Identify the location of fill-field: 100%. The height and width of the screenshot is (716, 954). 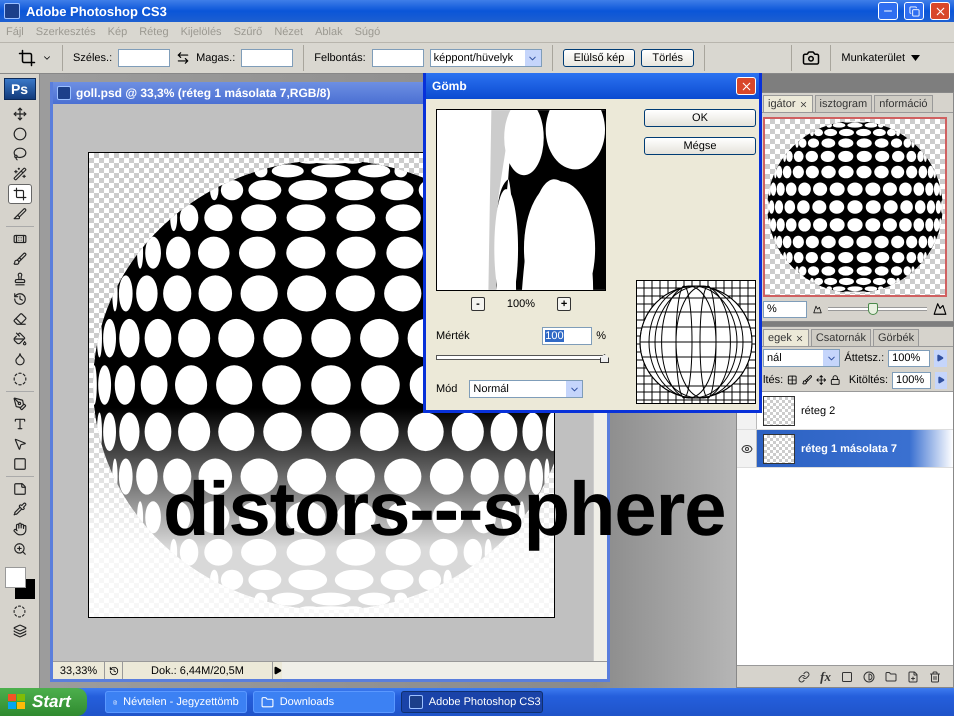
(911, 380).